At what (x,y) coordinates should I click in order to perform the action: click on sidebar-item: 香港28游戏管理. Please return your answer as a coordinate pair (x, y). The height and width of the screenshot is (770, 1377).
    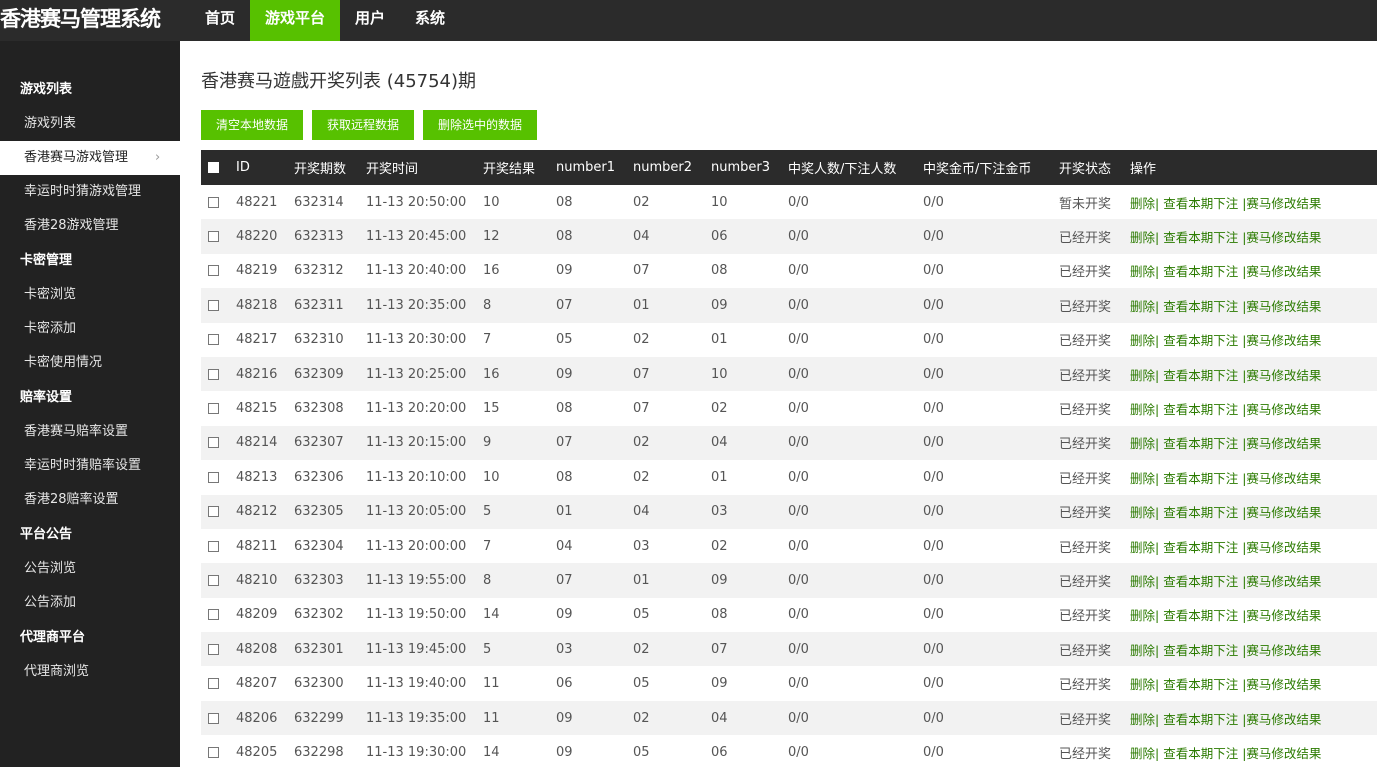
    Looking at the image, I should click on (90, 226).